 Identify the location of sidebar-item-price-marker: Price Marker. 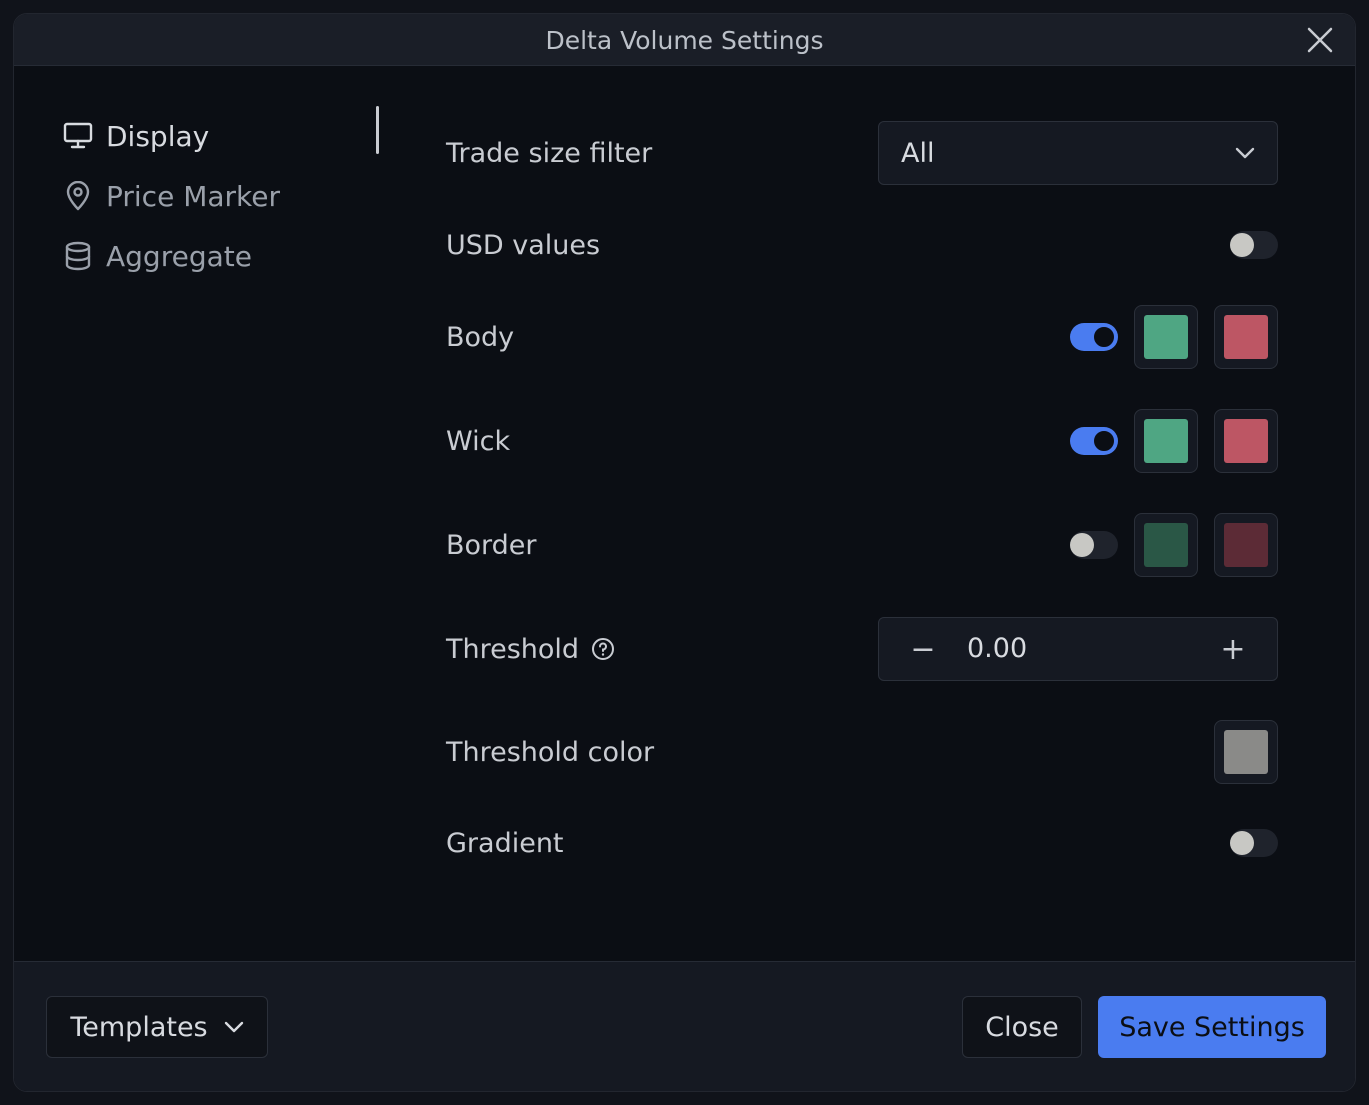
(222, 196).